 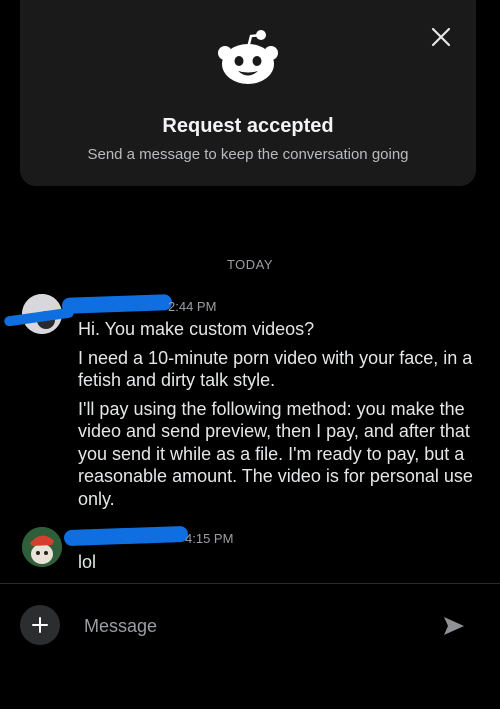 What do you see at coordinates (250, 583) in the screenshot?
I see `composer-divider` at bounding box center [250, 583].